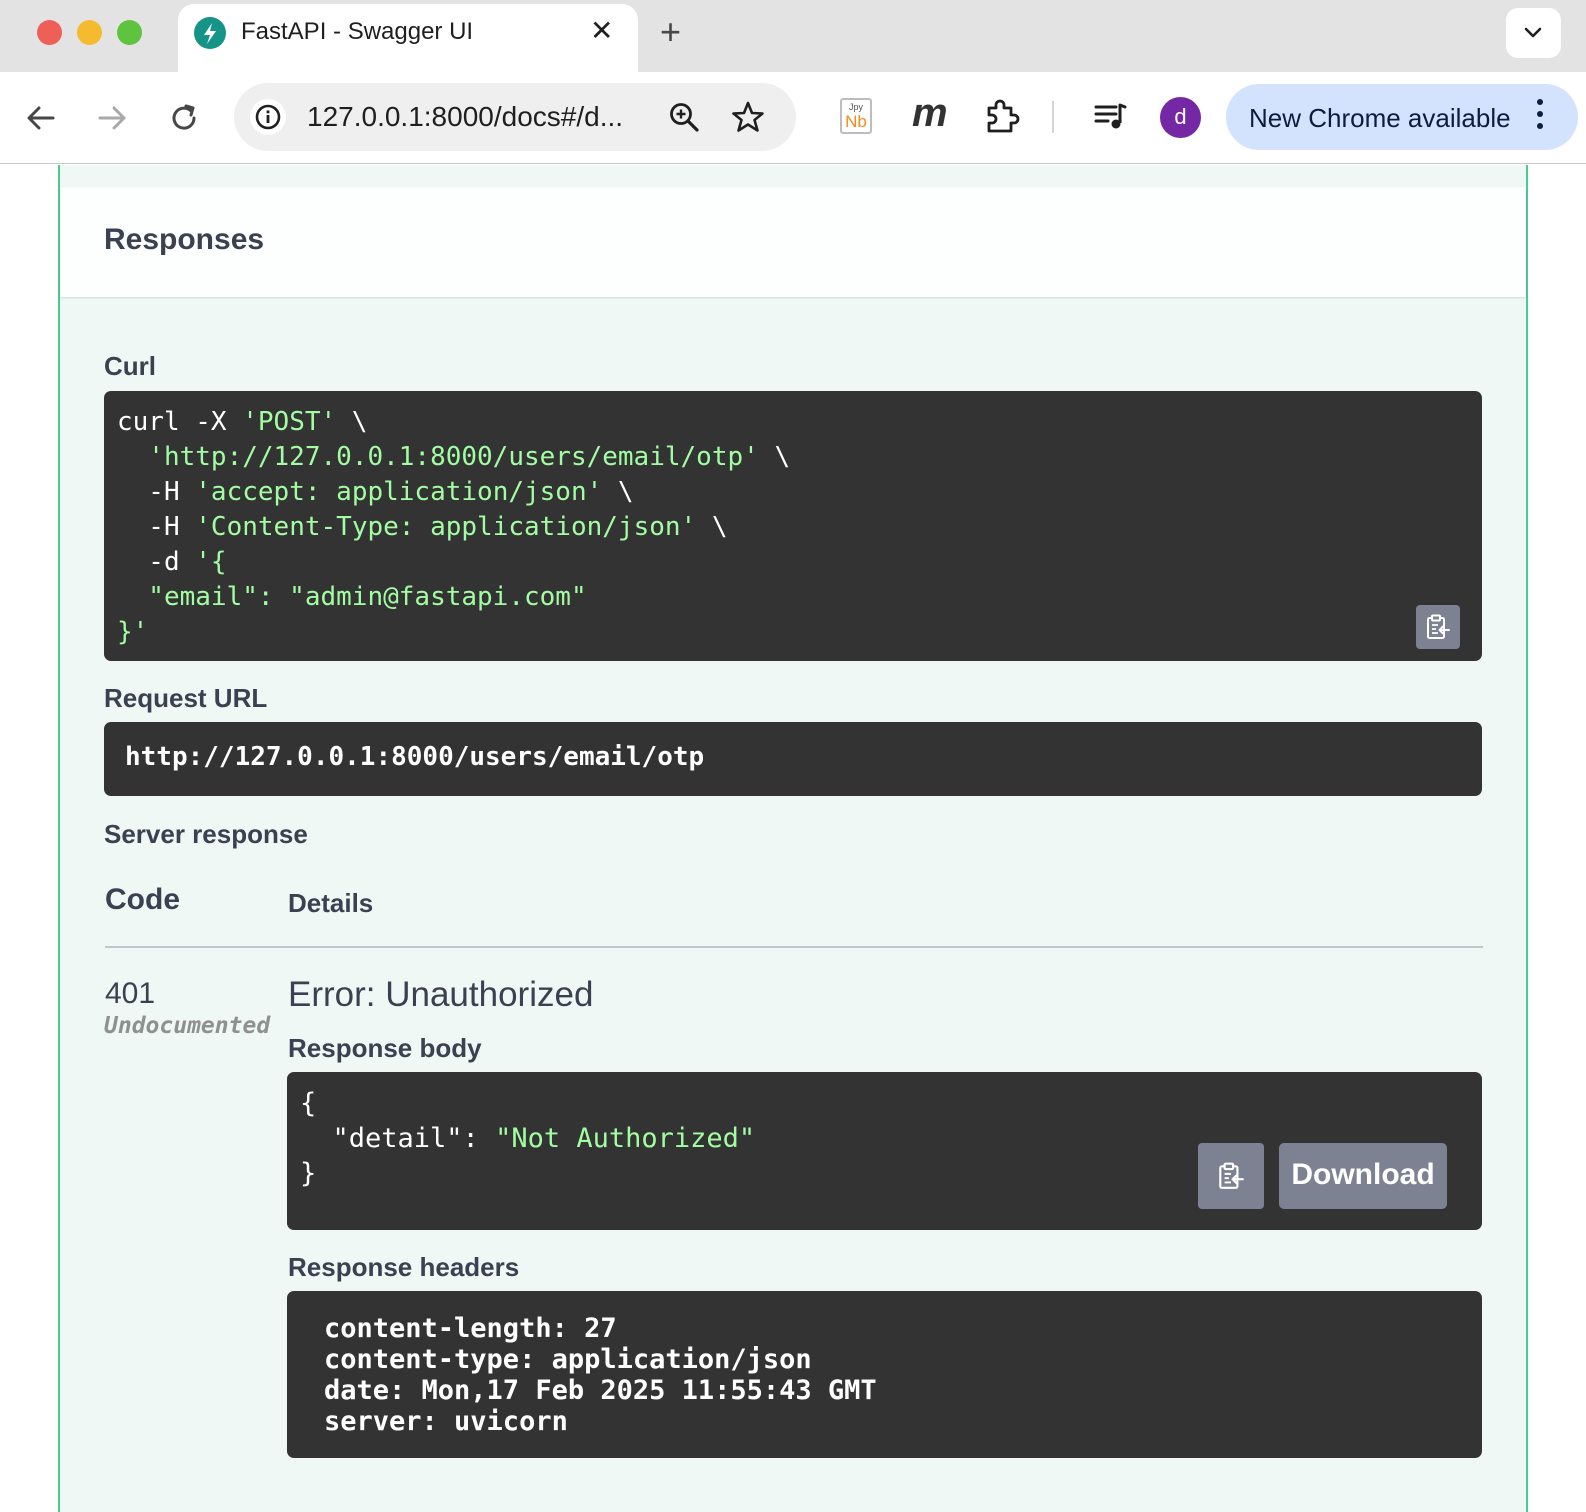 The image size is (1586, 1512). Describe the element at coordinates (142, 899) in the screenshot. I see `code-column-header: Code` at that location.